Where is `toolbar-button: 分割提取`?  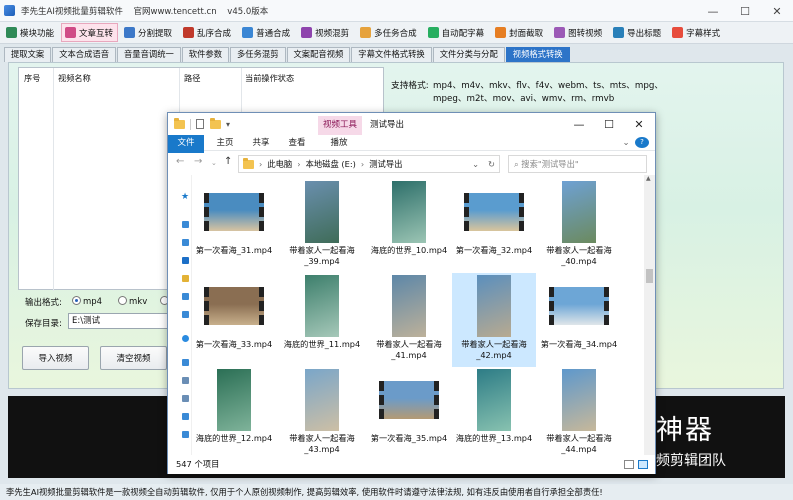
toolbar-button: 分割提取 is located at coordinates (148, 32).